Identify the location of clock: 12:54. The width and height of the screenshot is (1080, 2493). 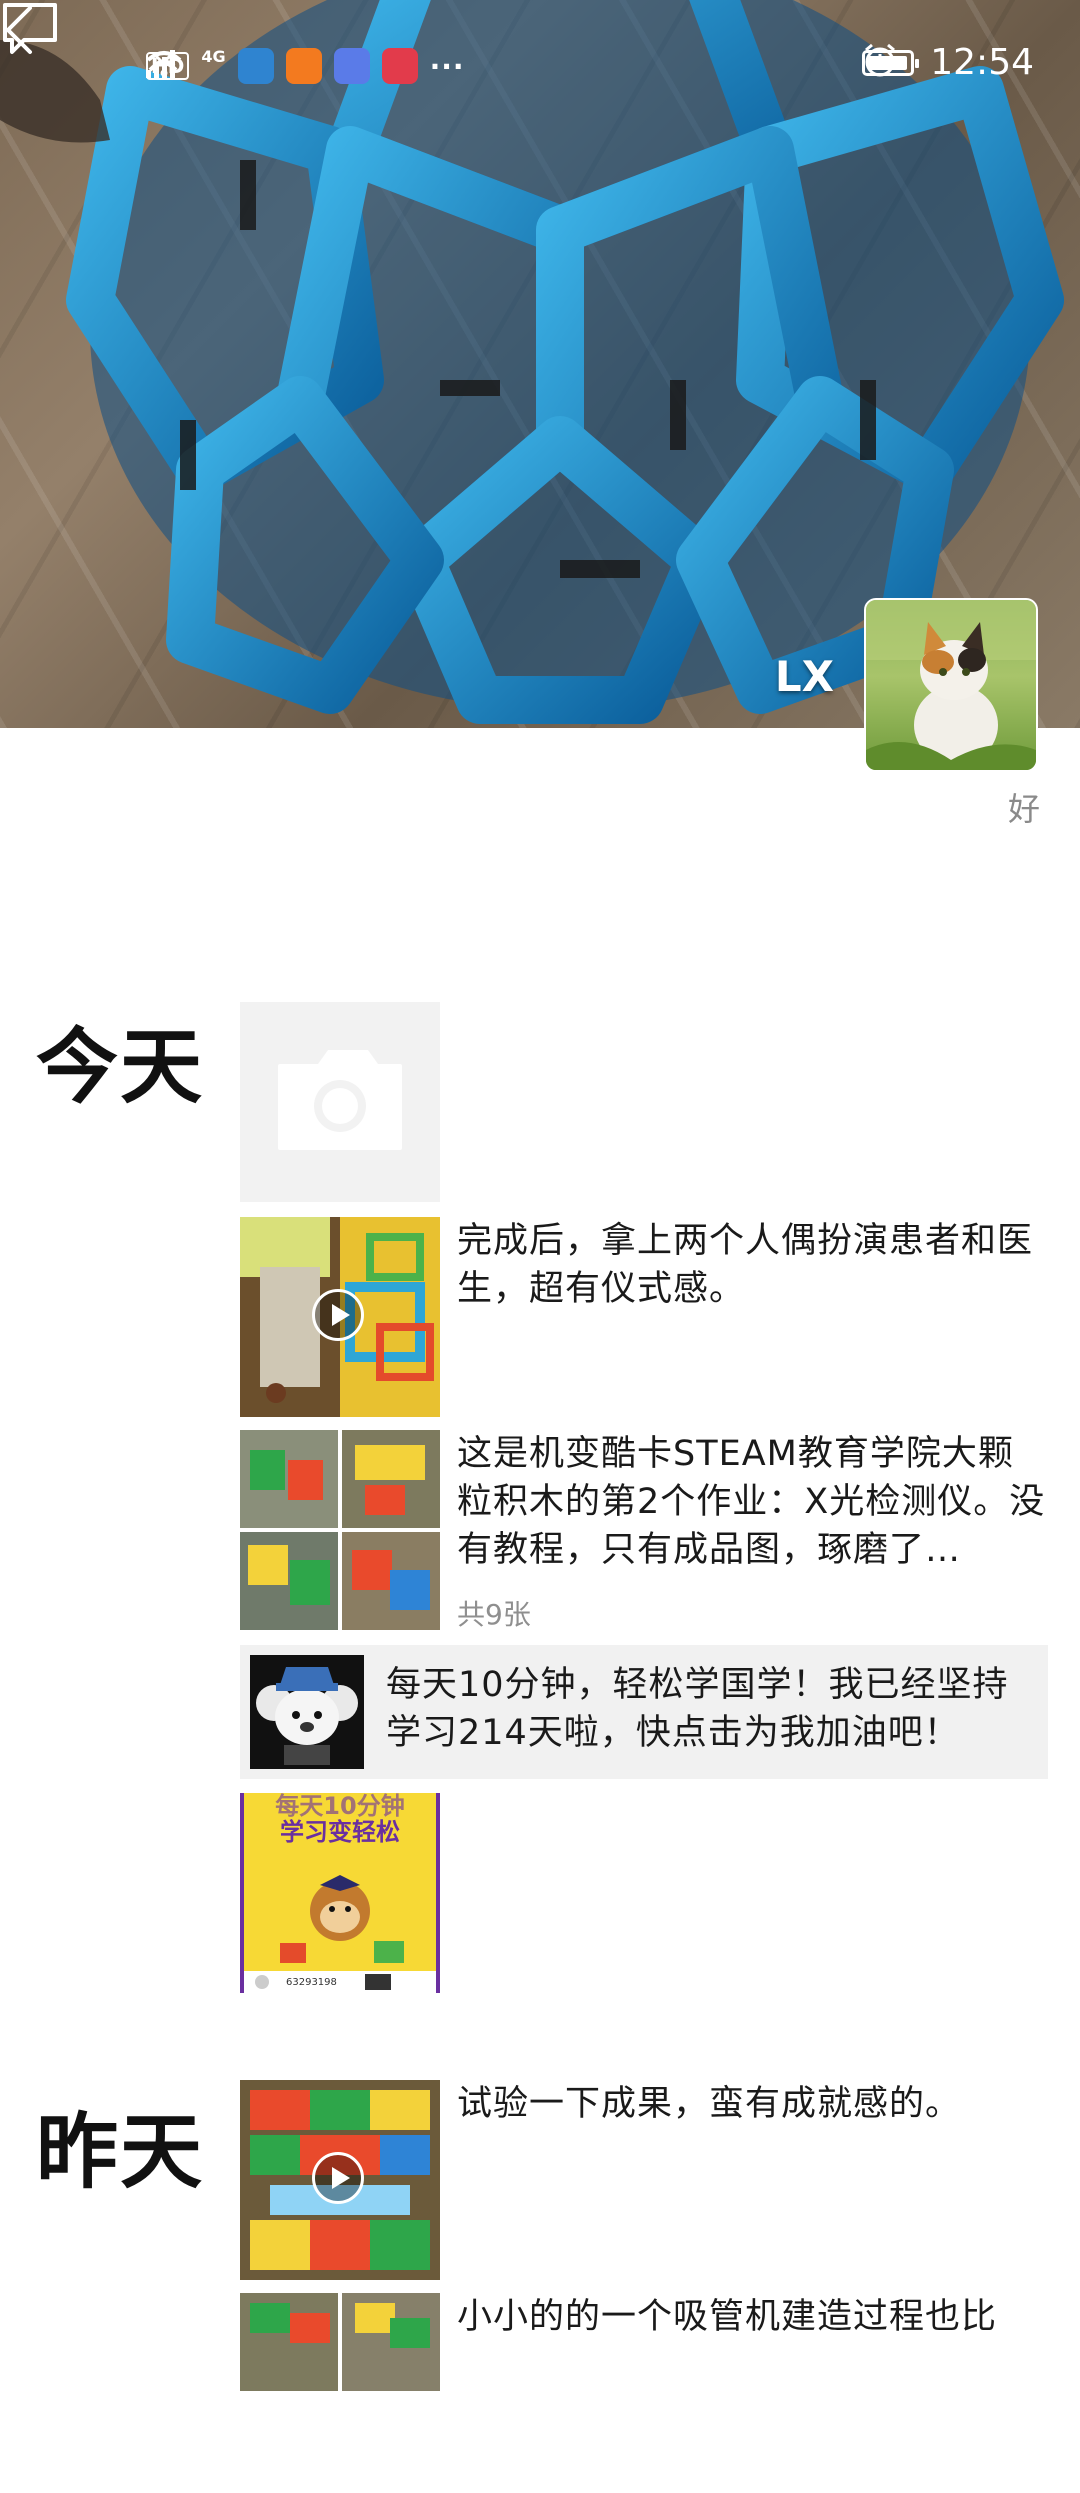
(982, 62).